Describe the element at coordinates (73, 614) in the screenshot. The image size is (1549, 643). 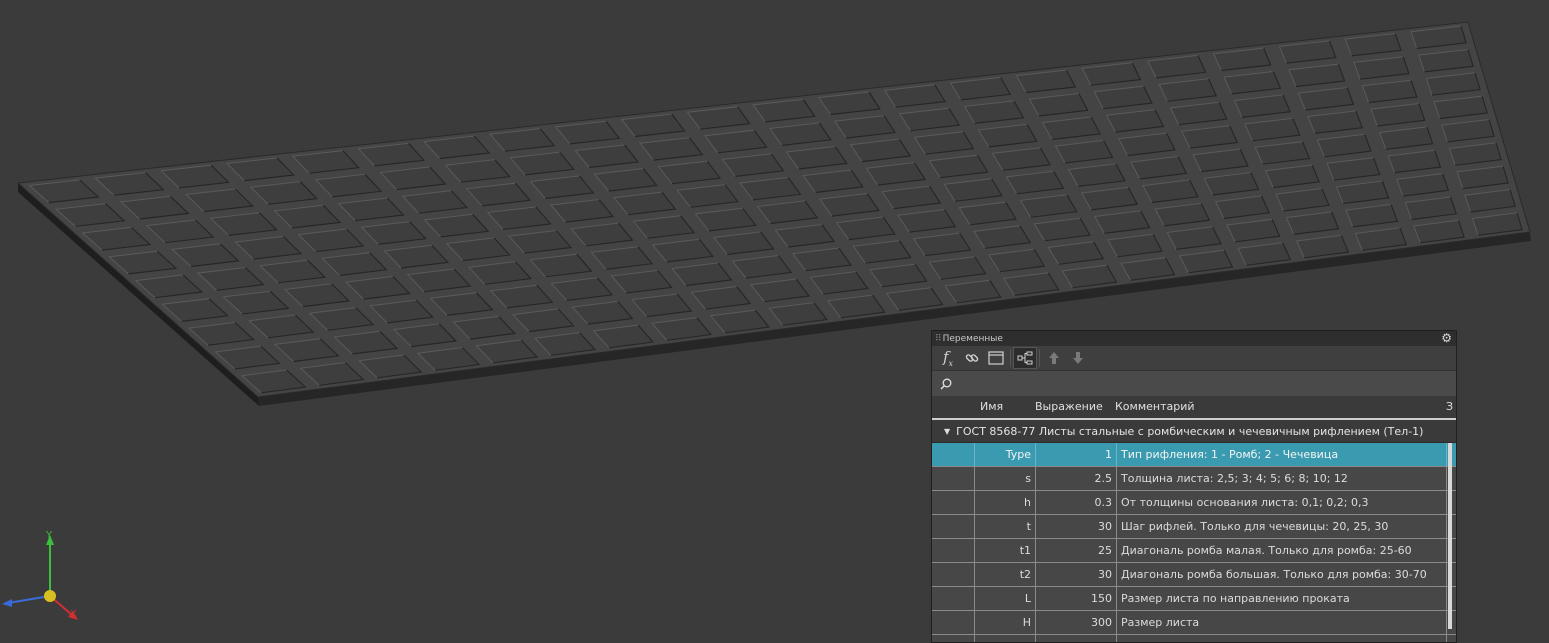
I see `x-axis-label: X` at that location.